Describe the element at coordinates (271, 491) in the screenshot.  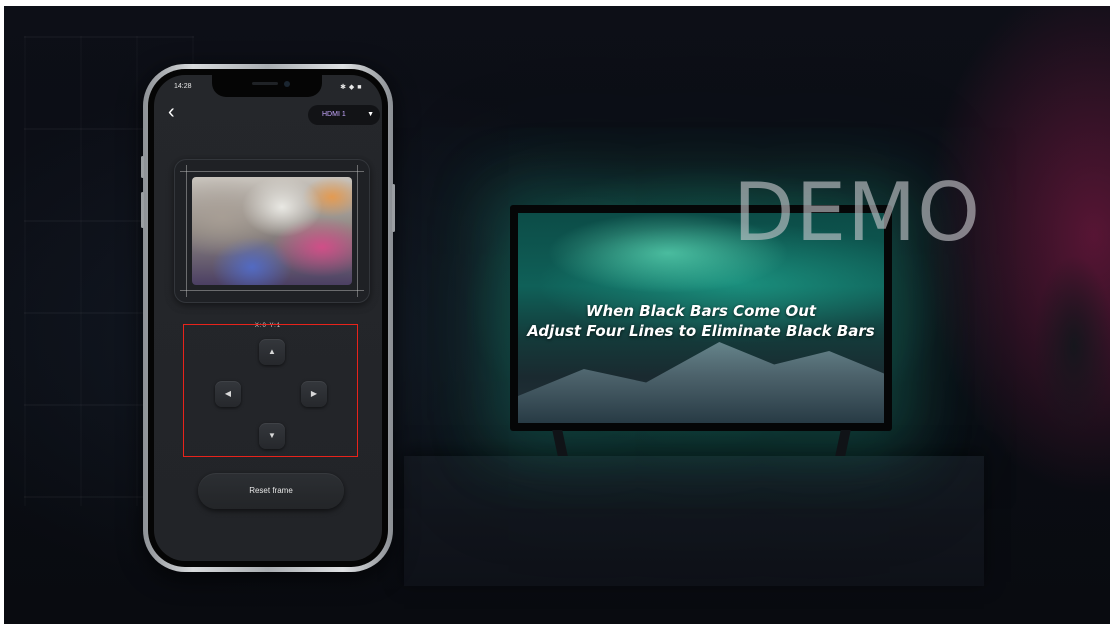
I see `reset-frame-button: Reset frame` at that location.